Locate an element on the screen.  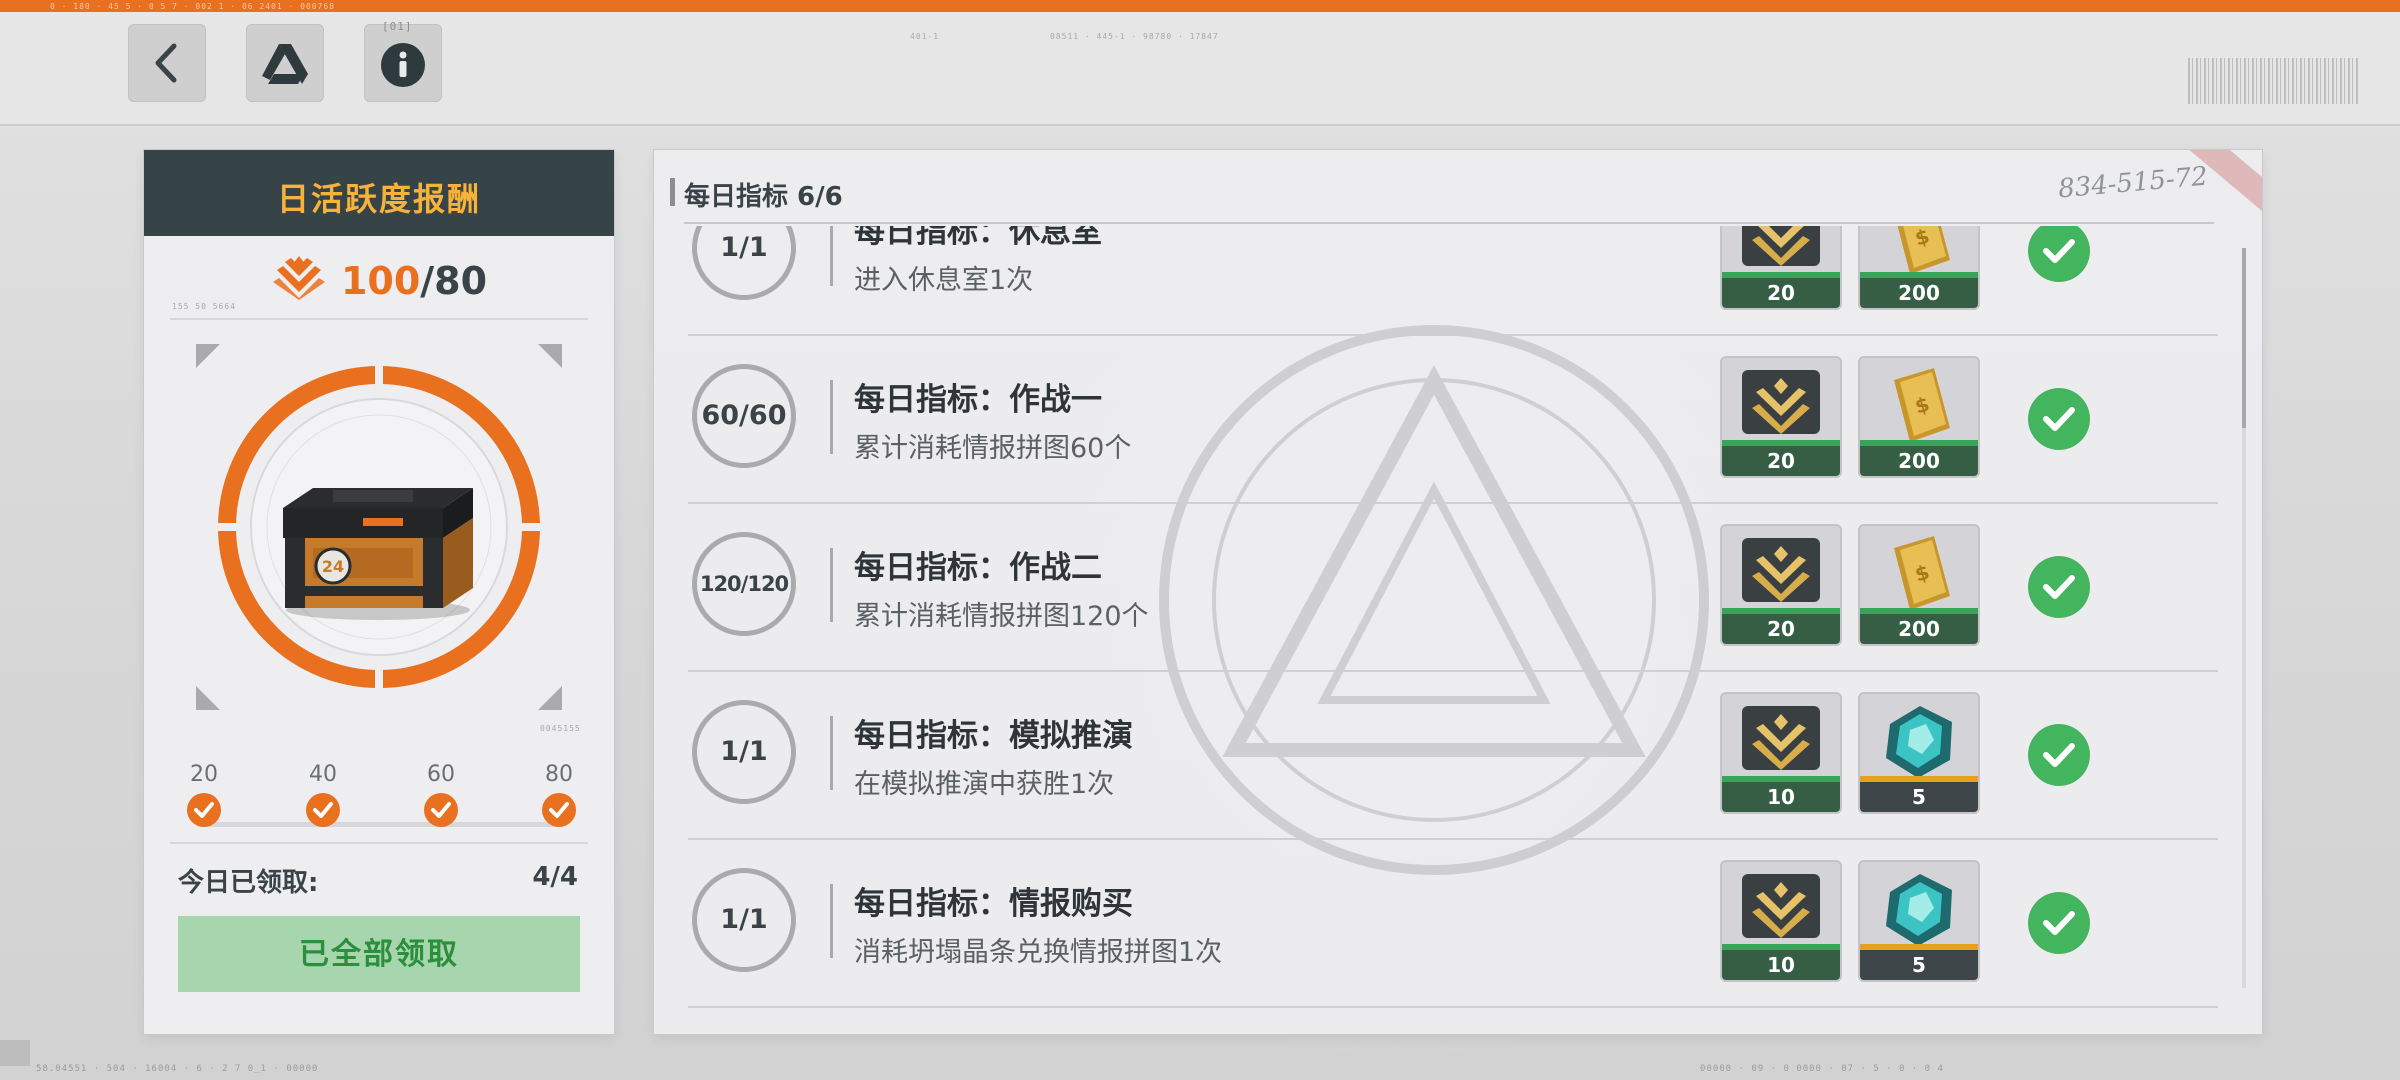
task-progress: 120/120 is located at coordinates (744, 584).